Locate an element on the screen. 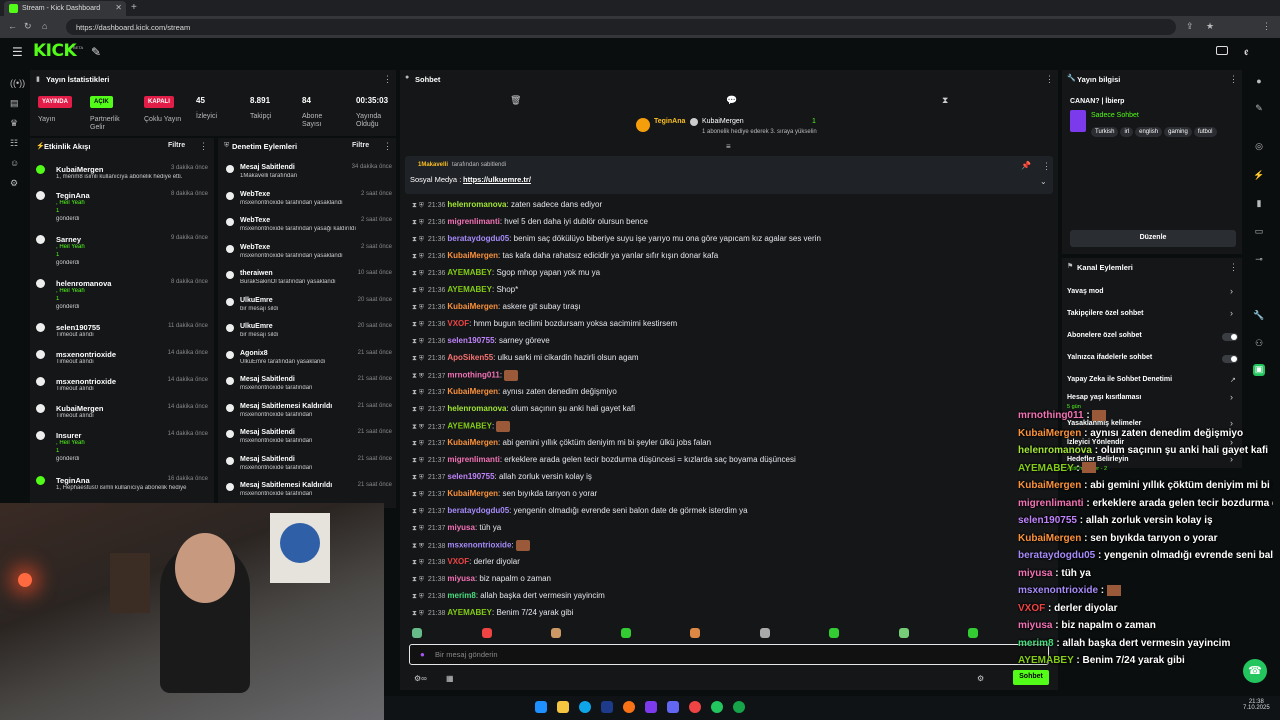 The image size is (1280, 720). external-link-icon: ↗ is located at coordinates (1233, 380).